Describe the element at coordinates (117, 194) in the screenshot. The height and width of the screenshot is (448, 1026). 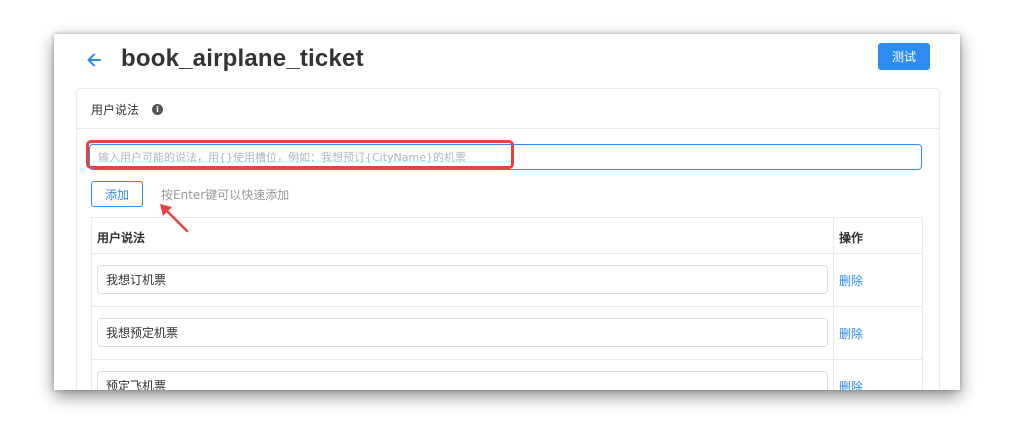
I see `add-button: 添加` at that location.